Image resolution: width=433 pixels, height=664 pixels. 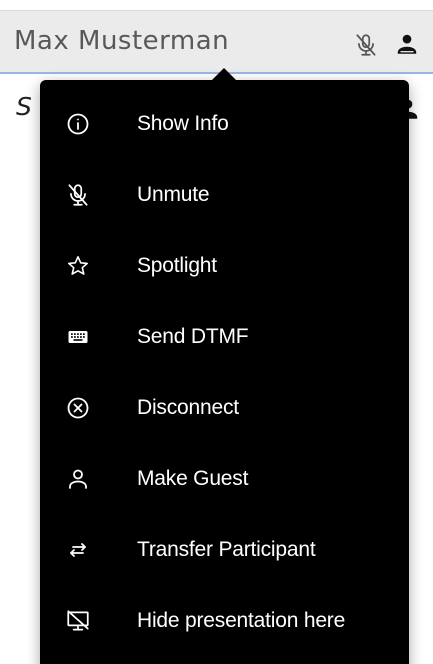 What do you see at coordinates (78, 479) in the screenshot?
I see `person-outline-icon` at bounding box center [78, 479].